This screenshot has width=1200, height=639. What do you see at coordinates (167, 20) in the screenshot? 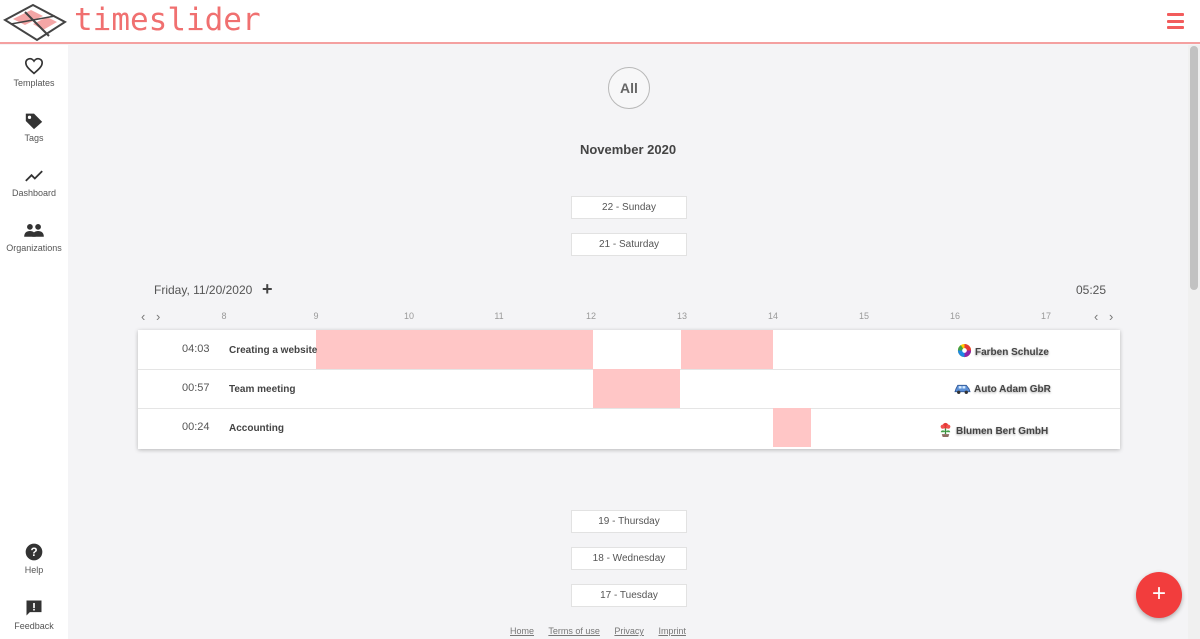
I see `brand-name: timeslider` at bounding box center [167, 20].